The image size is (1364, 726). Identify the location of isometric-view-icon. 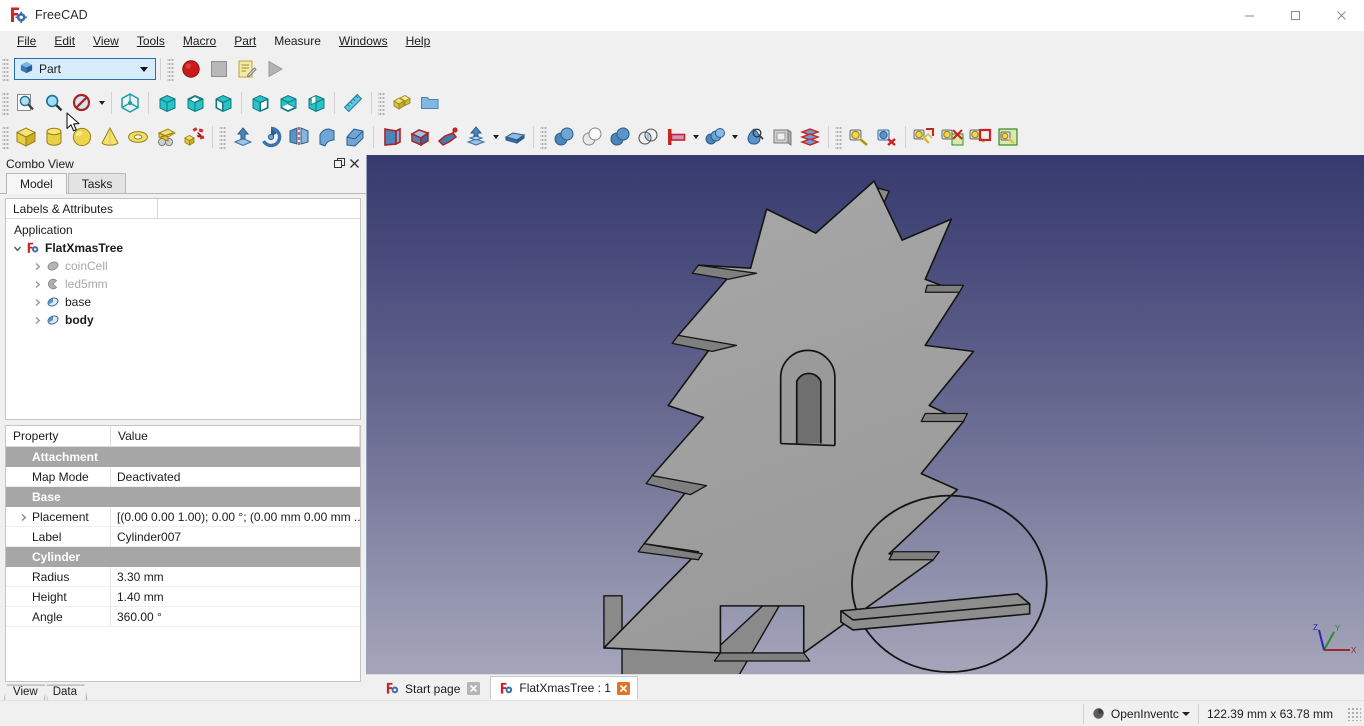
(130, 103).